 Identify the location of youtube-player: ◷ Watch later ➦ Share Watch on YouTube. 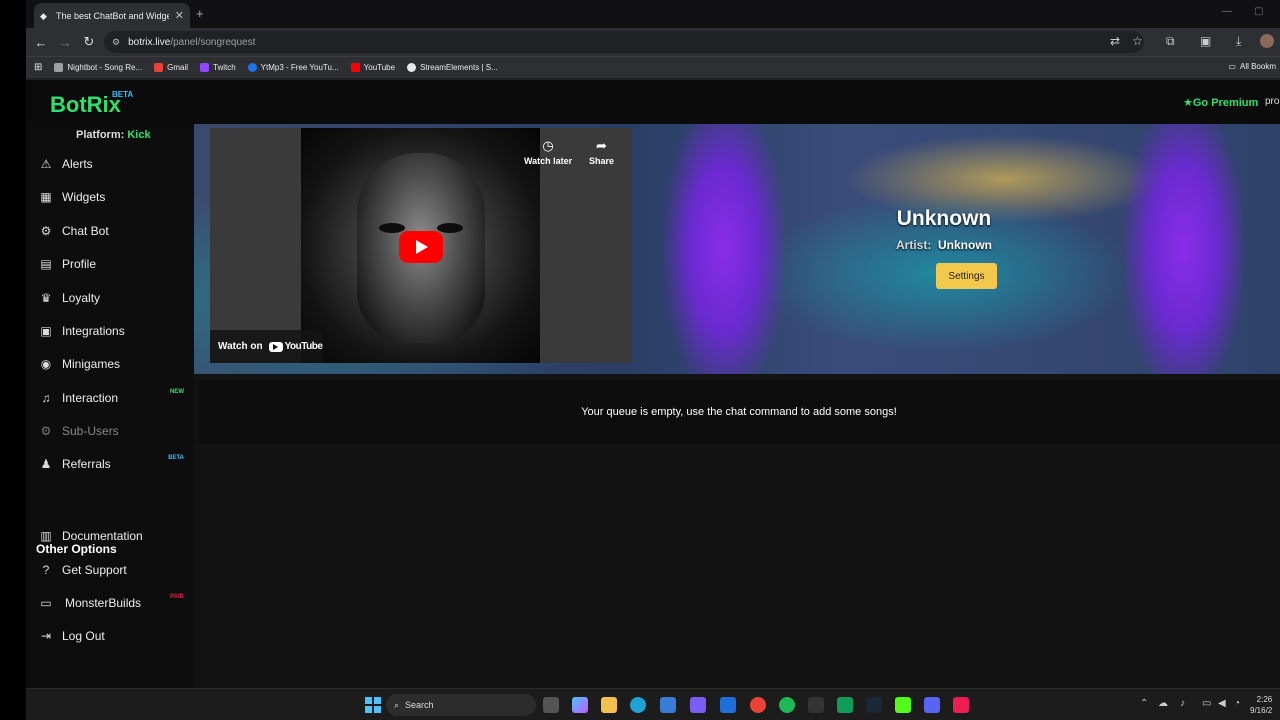
(420, 245).